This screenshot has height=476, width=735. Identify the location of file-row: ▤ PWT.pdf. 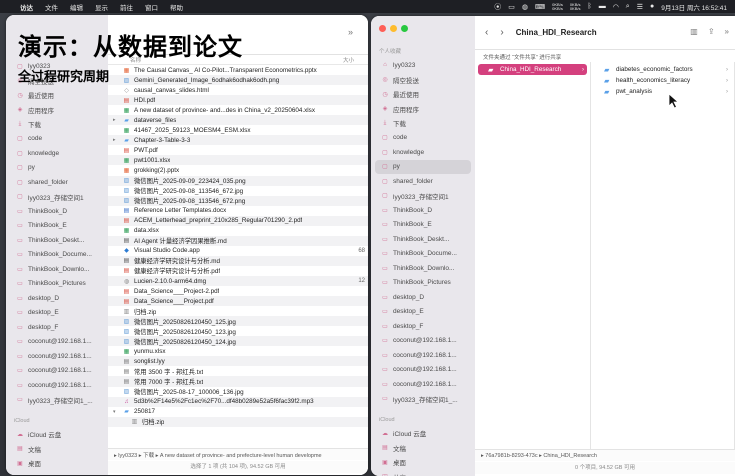
(238, 150).